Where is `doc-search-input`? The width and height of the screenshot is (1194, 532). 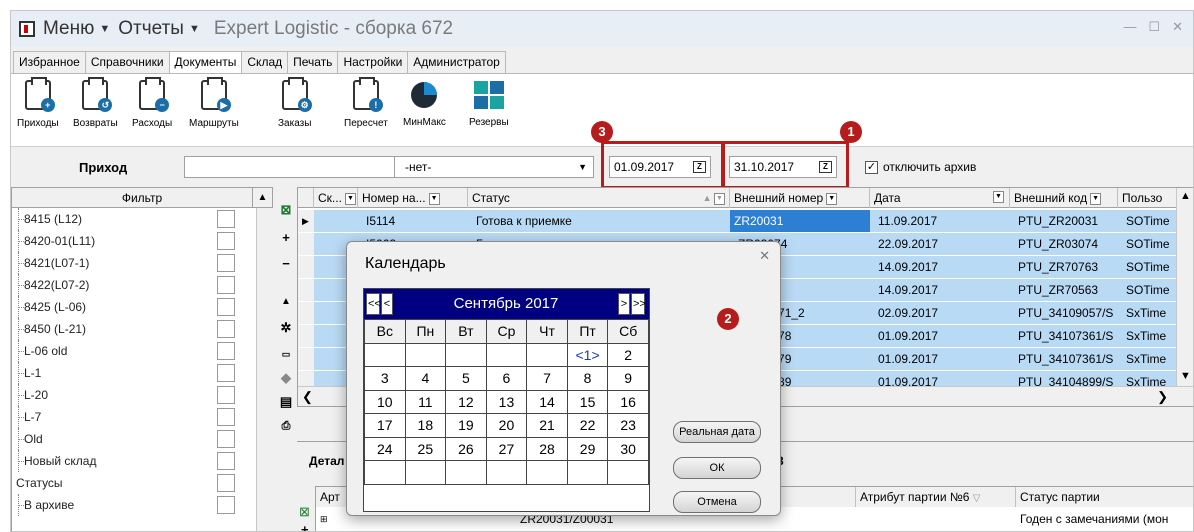
doc-search-input is located at coordinates (289, 167).